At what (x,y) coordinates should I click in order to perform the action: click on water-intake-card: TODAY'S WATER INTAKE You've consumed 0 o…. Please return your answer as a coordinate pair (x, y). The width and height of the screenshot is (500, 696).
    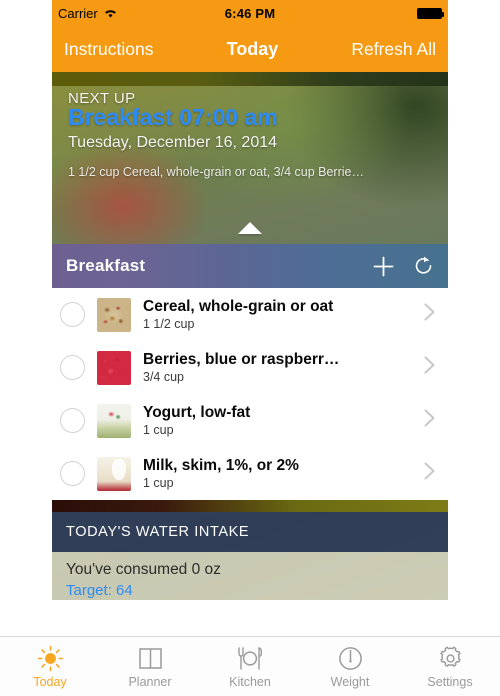
    Looking at the image, I should click on (250, 550).